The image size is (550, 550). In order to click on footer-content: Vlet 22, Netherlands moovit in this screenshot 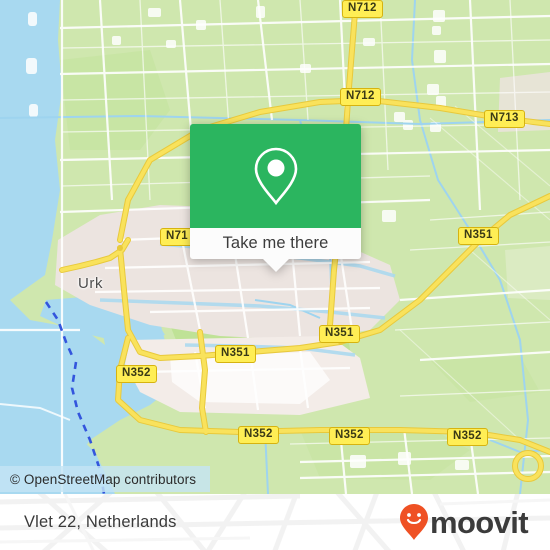, I will do `click(275, 522)`.